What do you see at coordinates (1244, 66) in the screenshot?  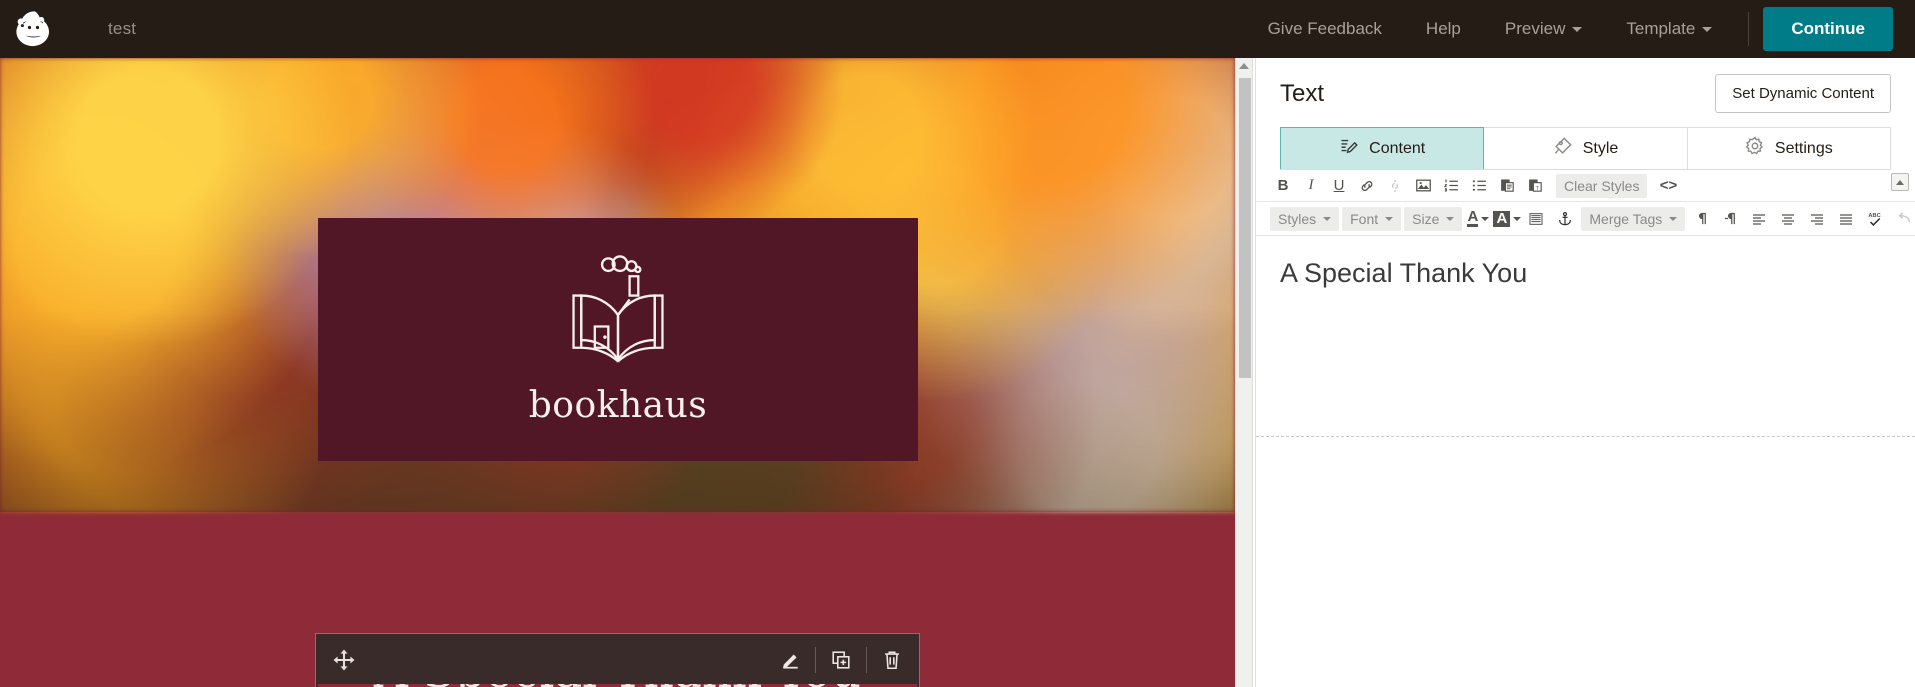 I see `scroll-up-arrow-icon` at bounding box center [1244, 66].